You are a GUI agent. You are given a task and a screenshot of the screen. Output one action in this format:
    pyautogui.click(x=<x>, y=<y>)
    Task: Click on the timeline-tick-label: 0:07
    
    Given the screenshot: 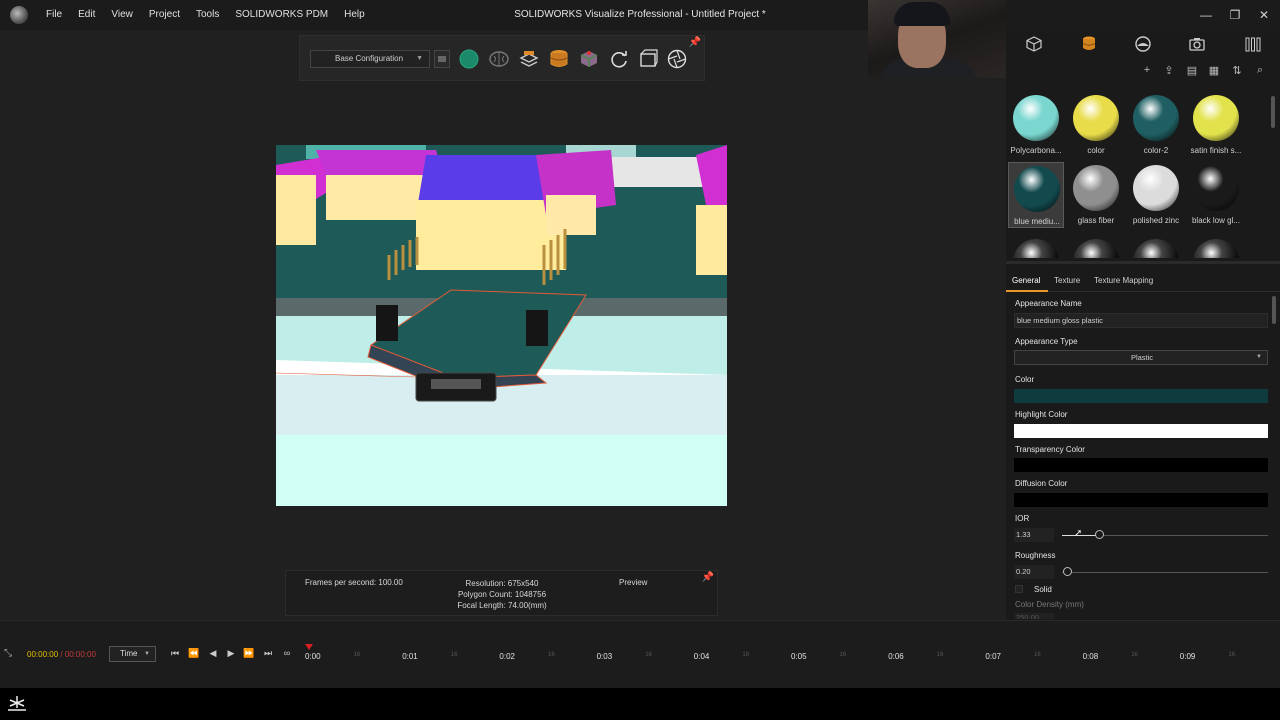 What is the action you would take?
    pyautogui.click(x=993, y=656)
    